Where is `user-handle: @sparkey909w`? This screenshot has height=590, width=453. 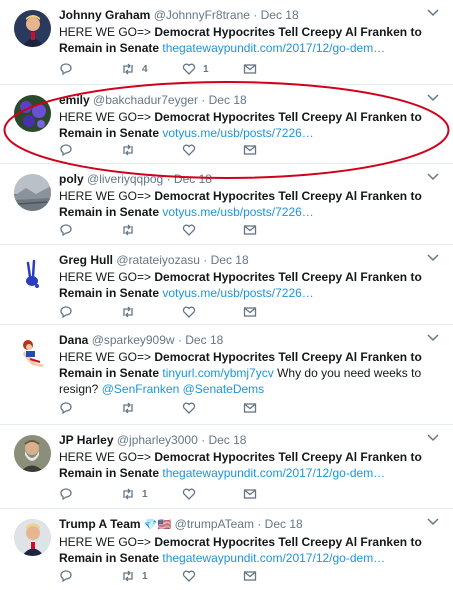
user-handle: @sparkey909w is located at coordinates (133, 340).